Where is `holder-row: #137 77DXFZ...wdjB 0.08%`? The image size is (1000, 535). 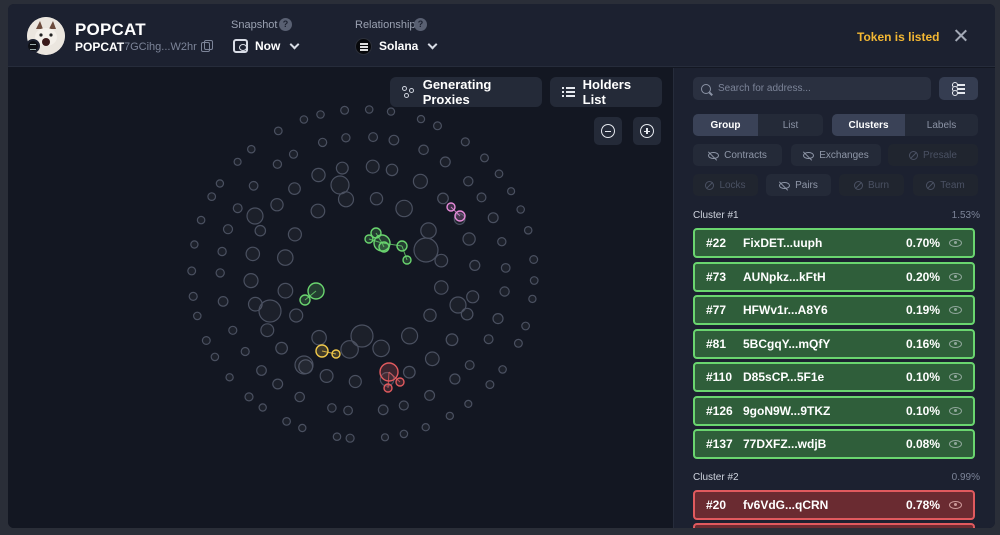 holder-row: #137 77DXFZ...wdjB 0.08% is located at coordinates (834, 444).